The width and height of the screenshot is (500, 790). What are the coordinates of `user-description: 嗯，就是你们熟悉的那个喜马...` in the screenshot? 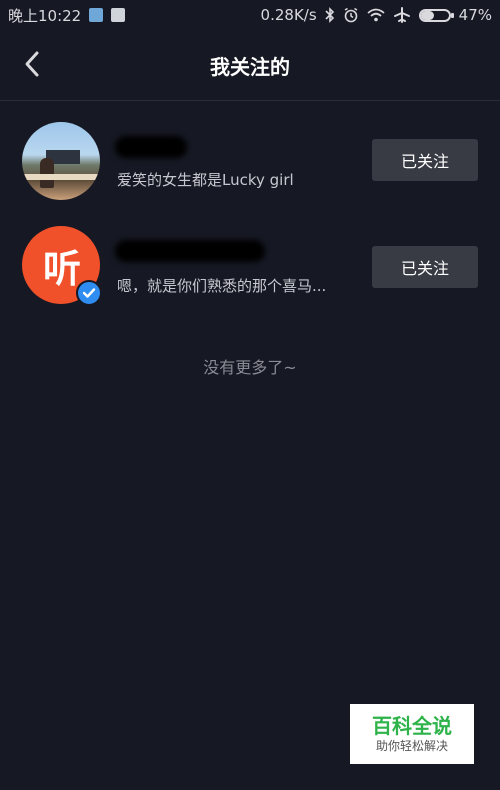 It's located at (222, 286).